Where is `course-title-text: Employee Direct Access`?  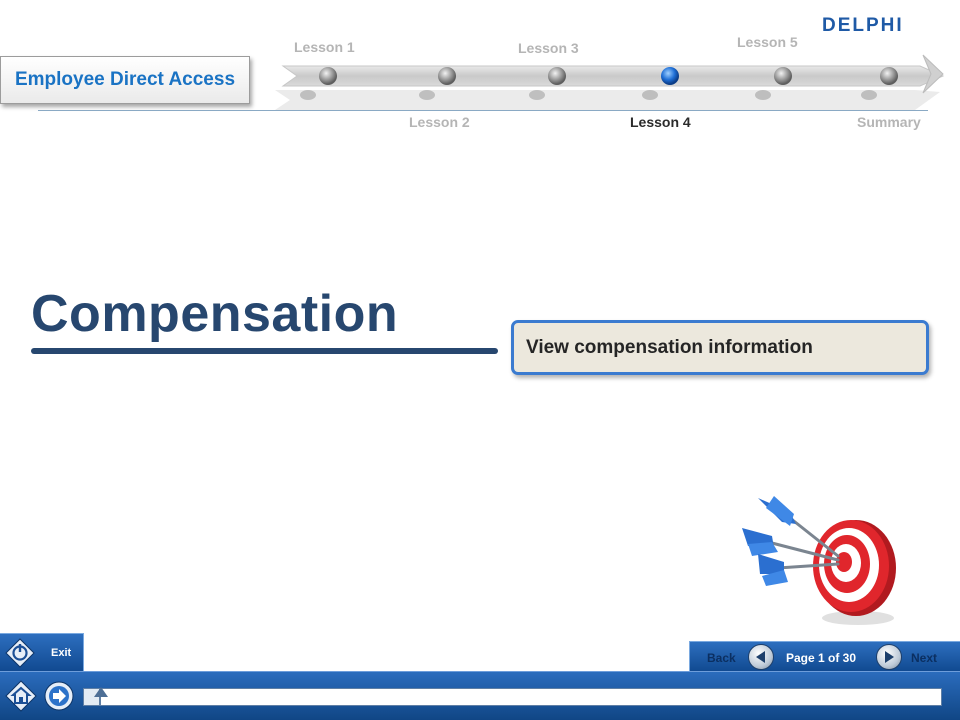 course-title-text: Employee Direct Access is located at coordinates (125, 79).